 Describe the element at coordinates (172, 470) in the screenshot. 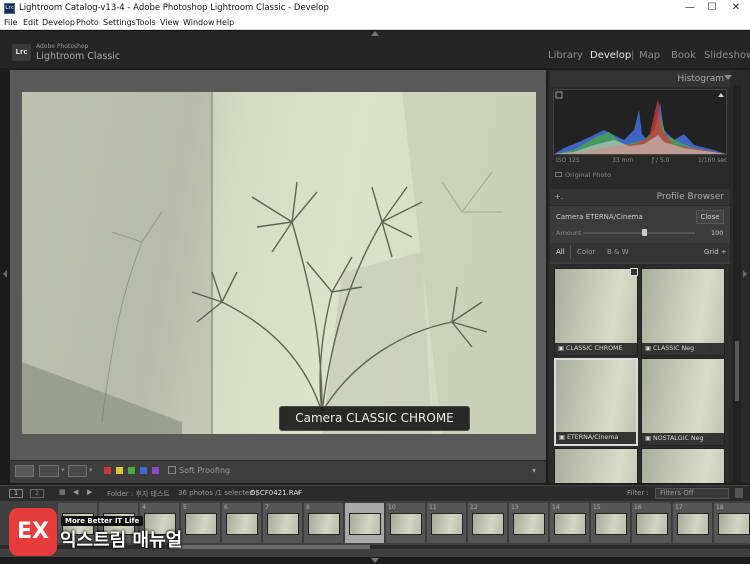

I see `soft-proofing-checkbox` at that location.